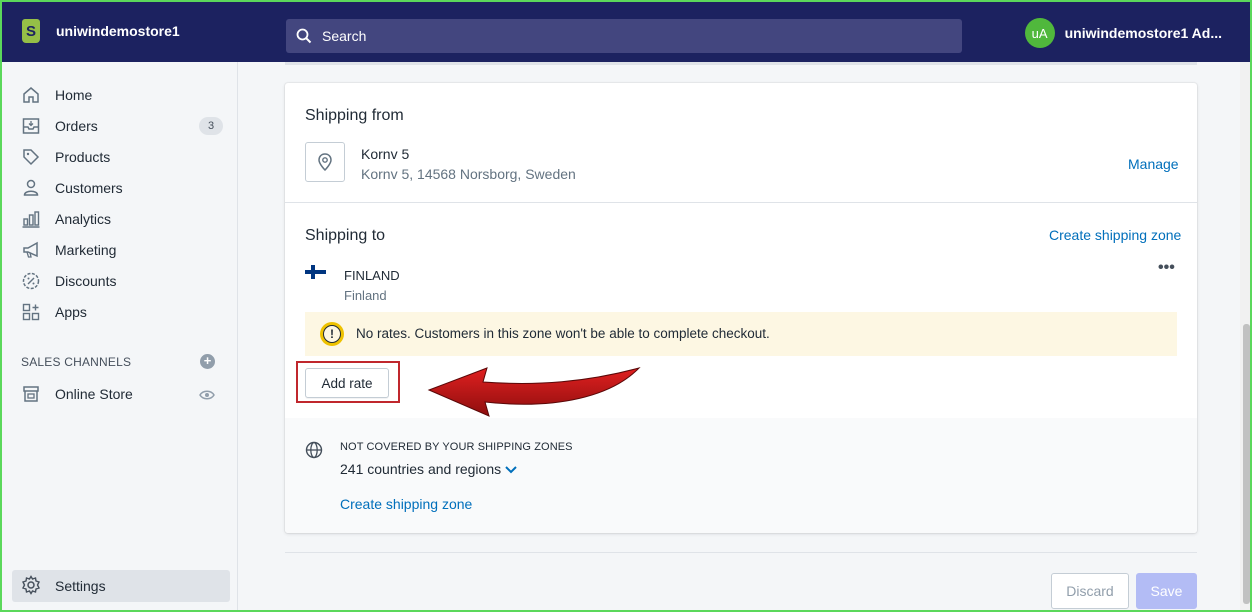 Image resolution: width=1252 pixels, height=612 pixels. I want to click on megaphone-icon, so click(31, 250).